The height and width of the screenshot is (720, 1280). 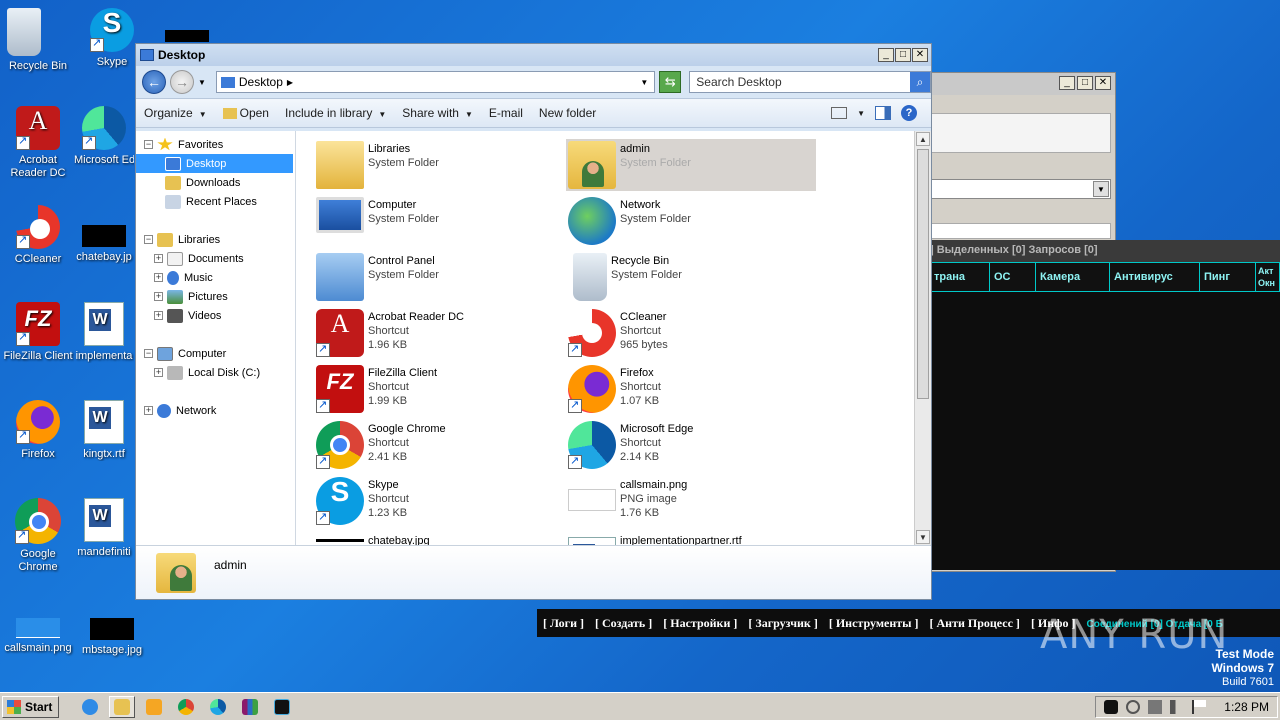 I want to click on preview-pane-icon, so click(x=883, y=113).